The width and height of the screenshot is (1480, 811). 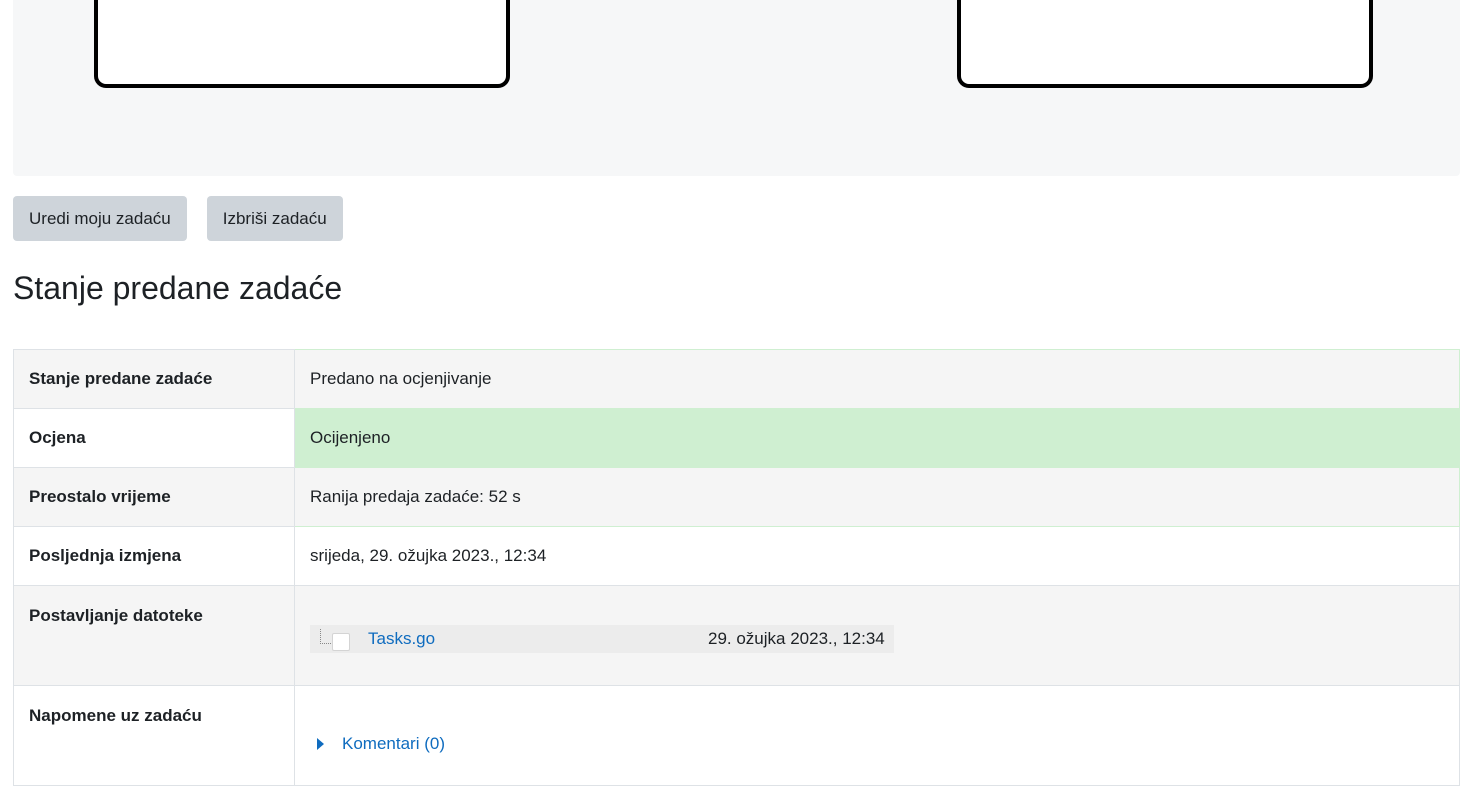 I want to click on preview-box-right, so click(x=1165, y=44).